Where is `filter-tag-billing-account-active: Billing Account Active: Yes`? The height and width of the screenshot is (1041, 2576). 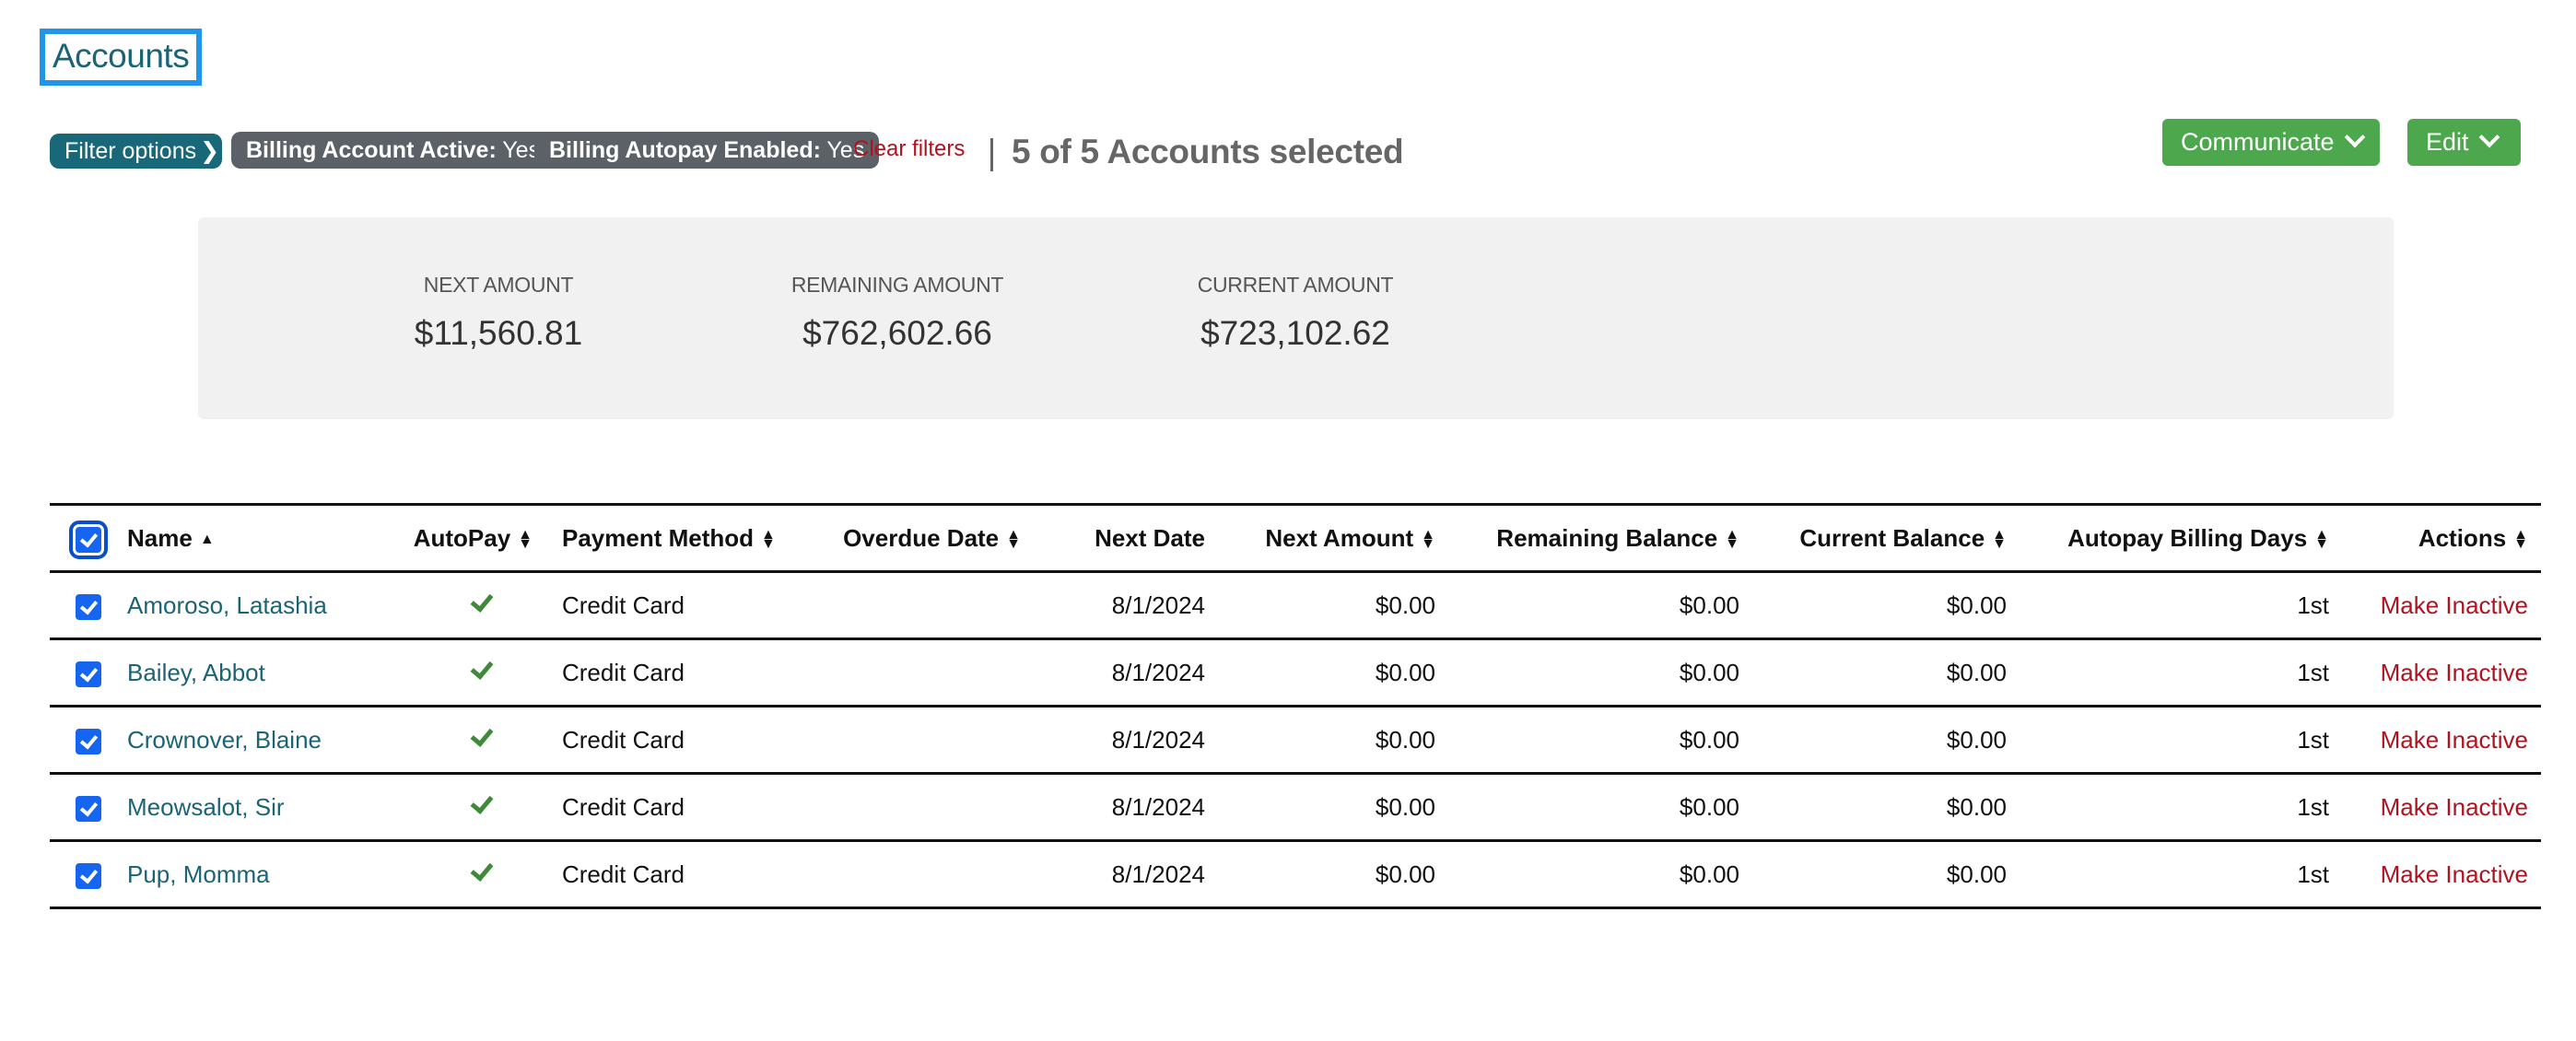 filter-tag-billing-account-active: Billing Account Active: Yes is located at coordinates (393, 150).